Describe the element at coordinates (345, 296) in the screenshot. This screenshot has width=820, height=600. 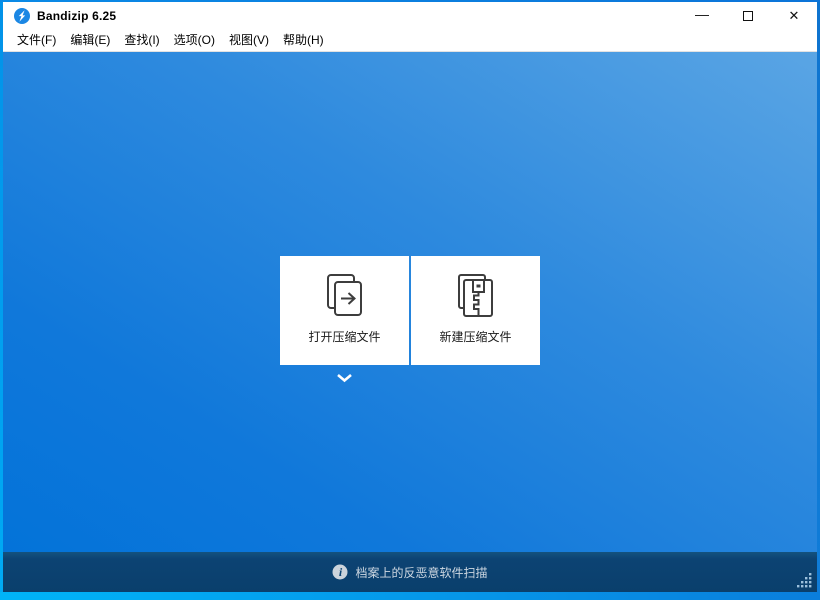
I see `open-archive-icon` at that location.